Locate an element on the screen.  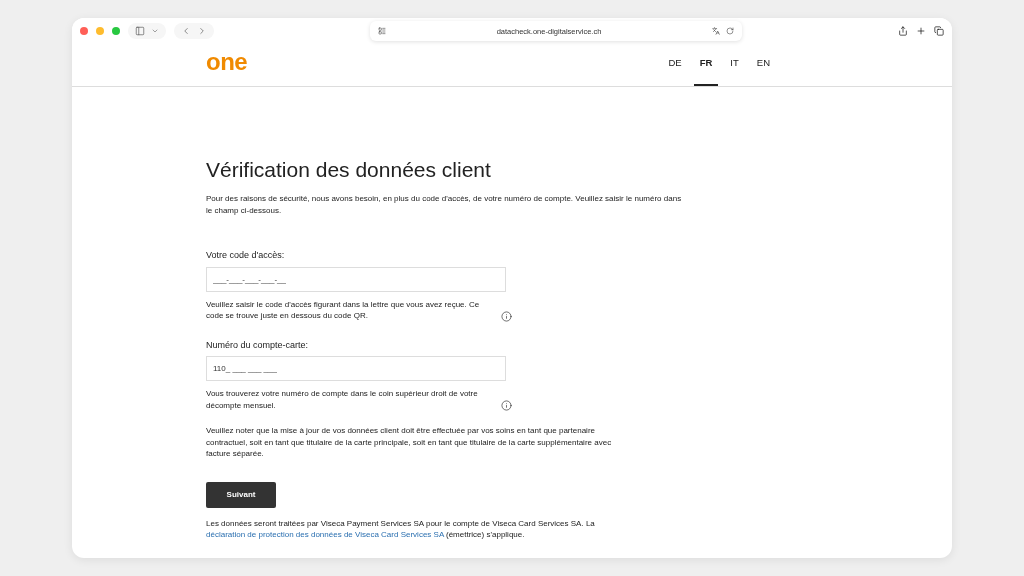
sidebar-icon is located at coordinates (140, 31).